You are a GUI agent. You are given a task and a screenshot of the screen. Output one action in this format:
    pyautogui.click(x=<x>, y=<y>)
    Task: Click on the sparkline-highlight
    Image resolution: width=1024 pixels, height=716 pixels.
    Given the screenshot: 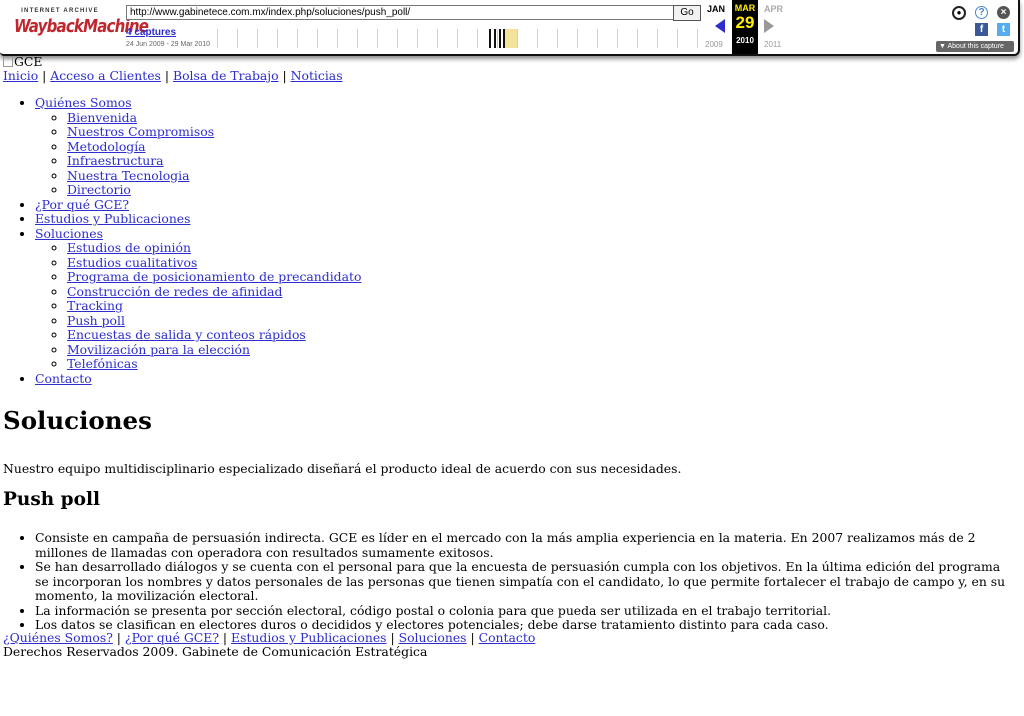 What is the action you would take?
    pyautogui.click(x=511, y=38)
    